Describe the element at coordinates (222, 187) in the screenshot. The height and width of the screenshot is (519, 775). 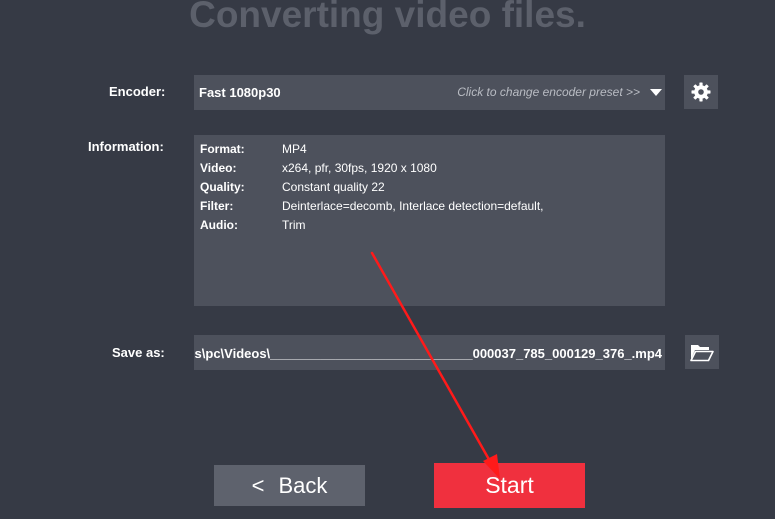
I see `info-key: Quality:` at that location.